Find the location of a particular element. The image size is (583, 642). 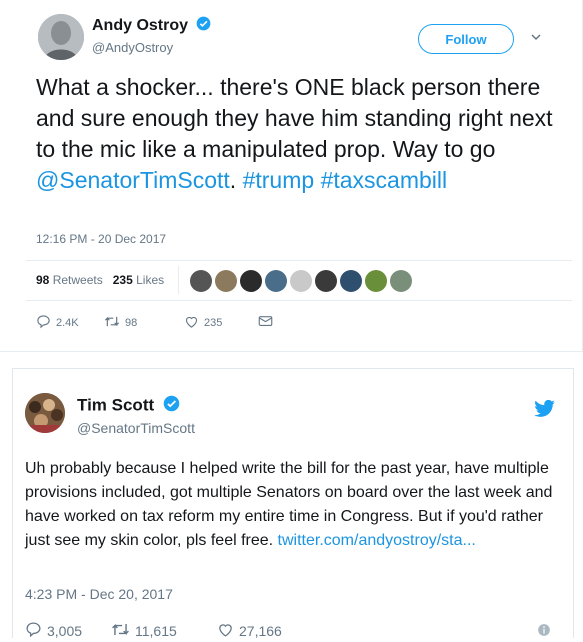

like-button: 235 is located at coordinates (203, 323).